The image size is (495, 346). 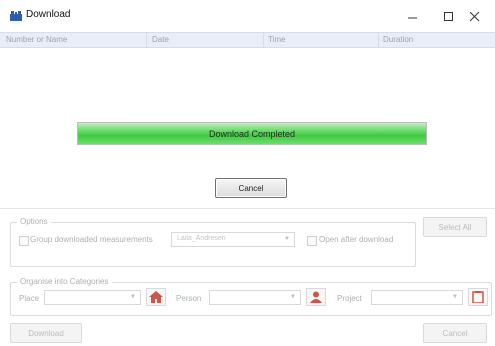 I want to click on person-select-value: Laila_Andresen, so click(x=201, y=238).